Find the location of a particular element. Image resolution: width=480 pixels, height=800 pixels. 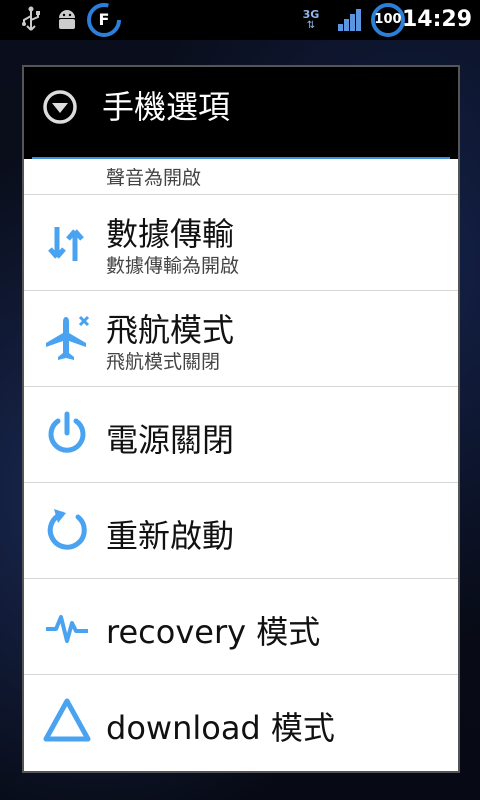

list-item-download-mode: download 模式 is located at coordinates (241, 723).